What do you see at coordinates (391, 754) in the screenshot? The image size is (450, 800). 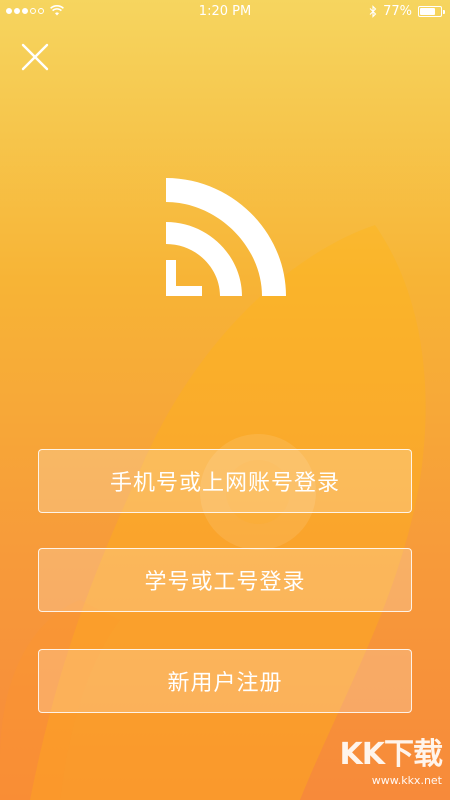 I see `watermark-logo: KK下载` at bounding box center [391, 754].